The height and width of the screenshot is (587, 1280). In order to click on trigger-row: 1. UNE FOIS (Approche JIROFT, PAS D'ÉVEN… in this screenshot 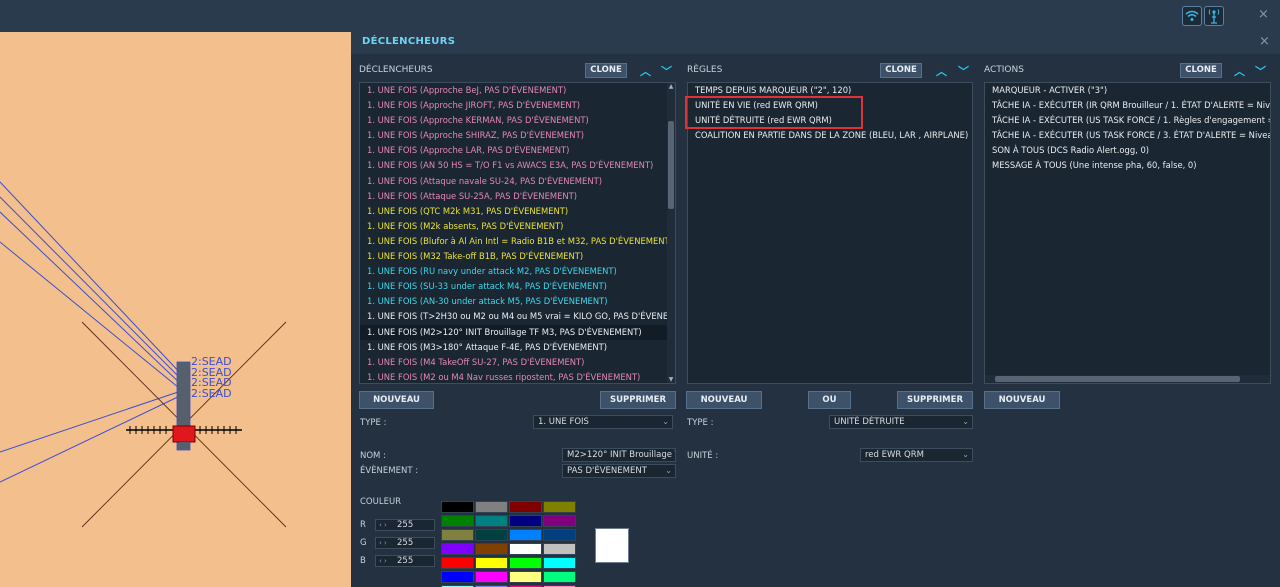, I will do `click(517, 105)`.